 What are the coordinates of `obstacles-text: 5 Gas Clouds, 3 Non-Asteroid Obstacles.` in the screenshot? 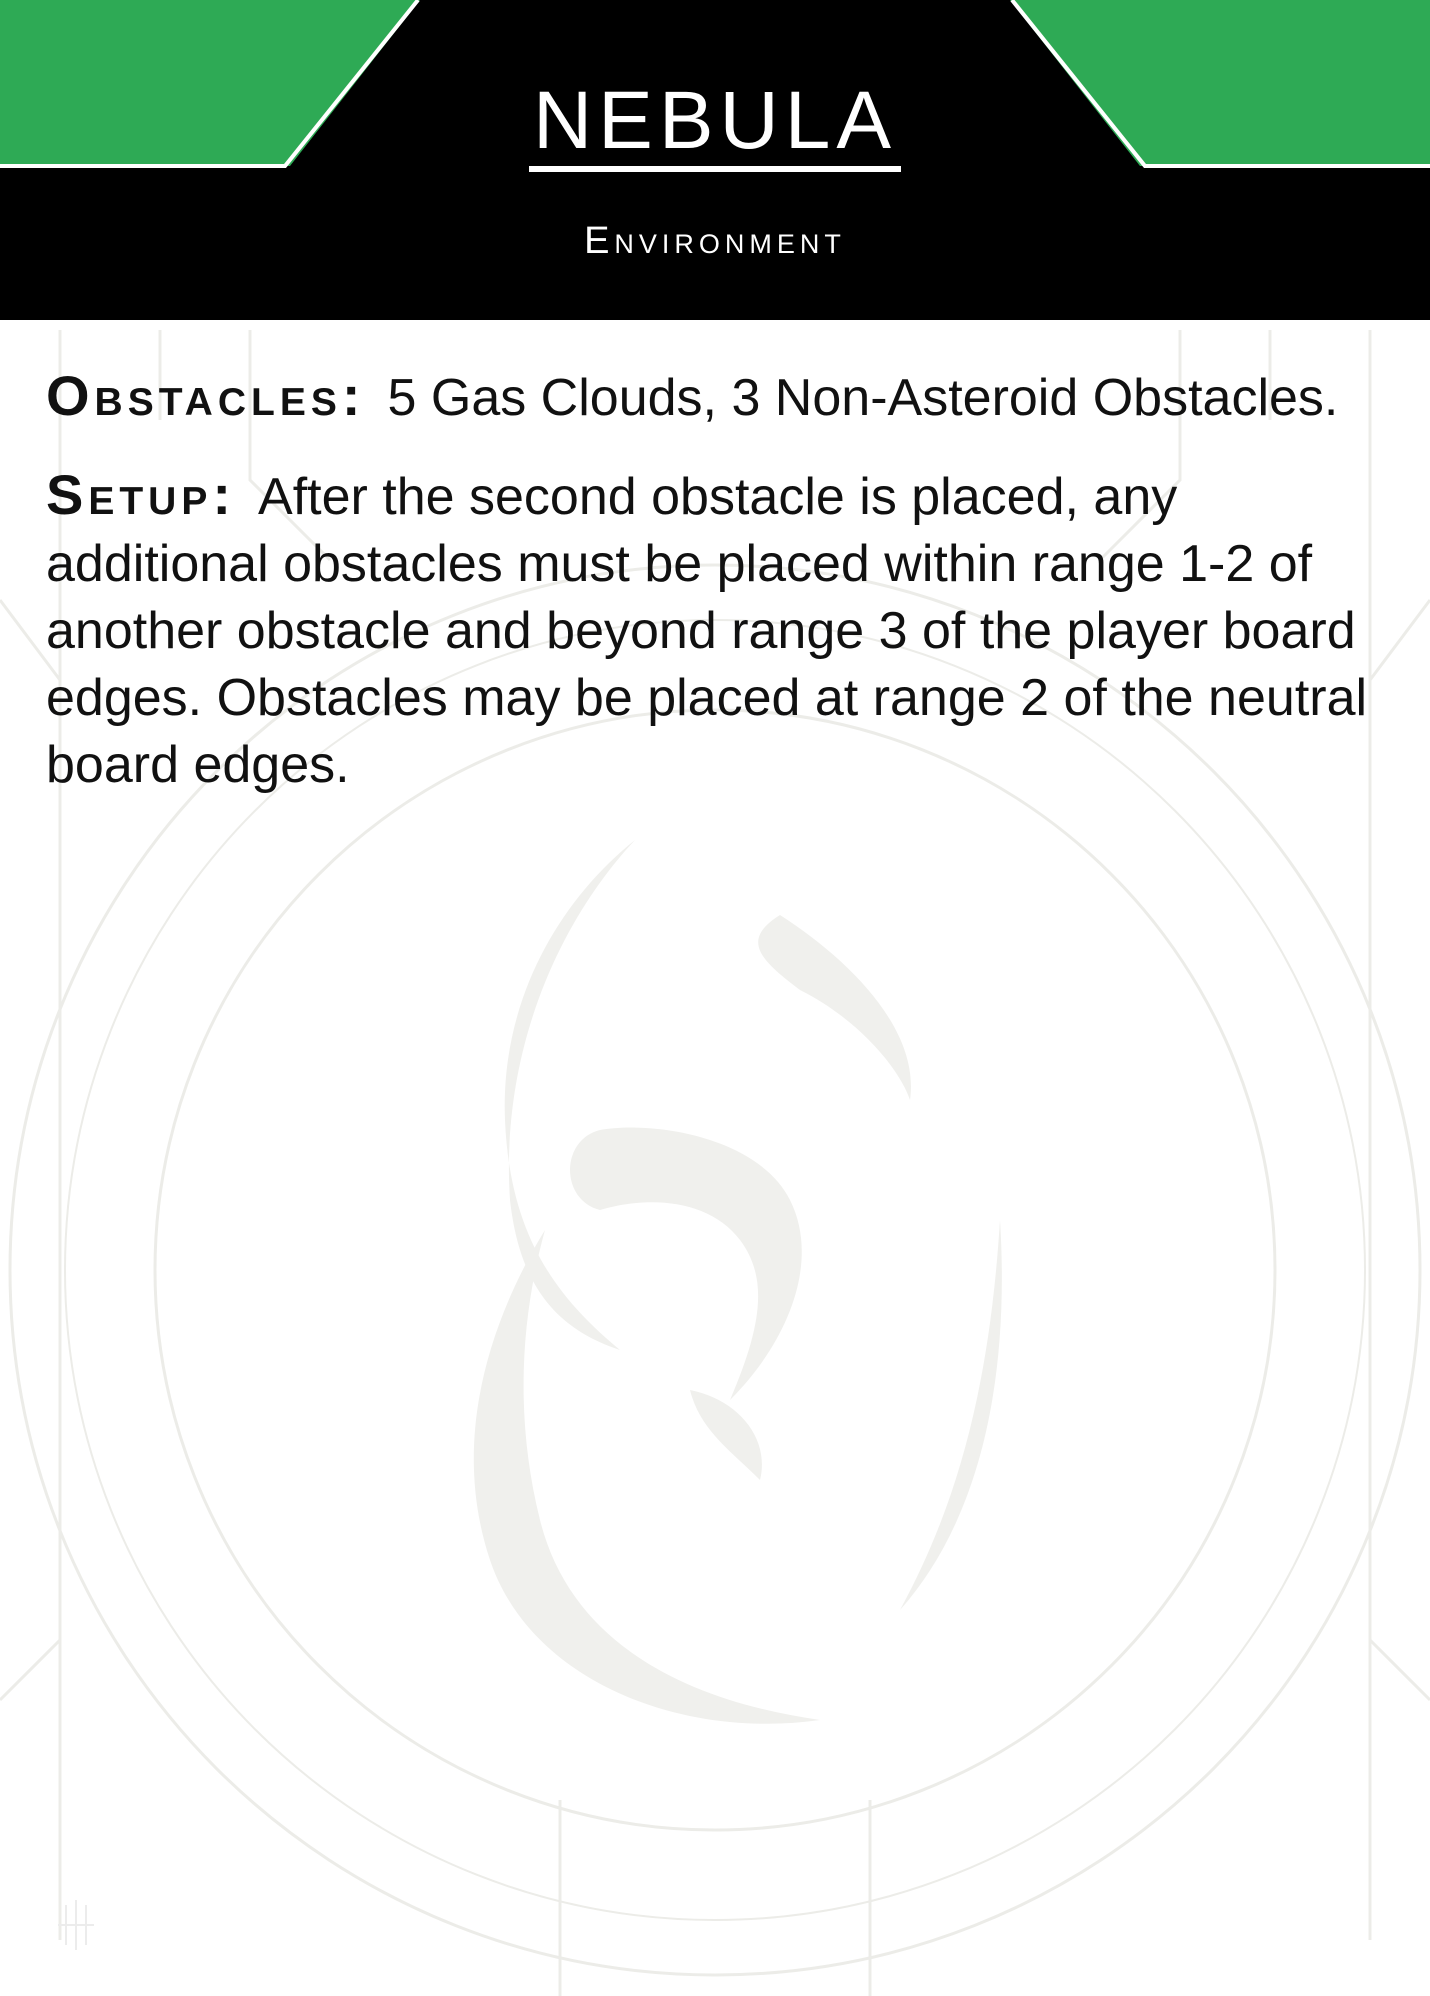 It's located at (863, 398).